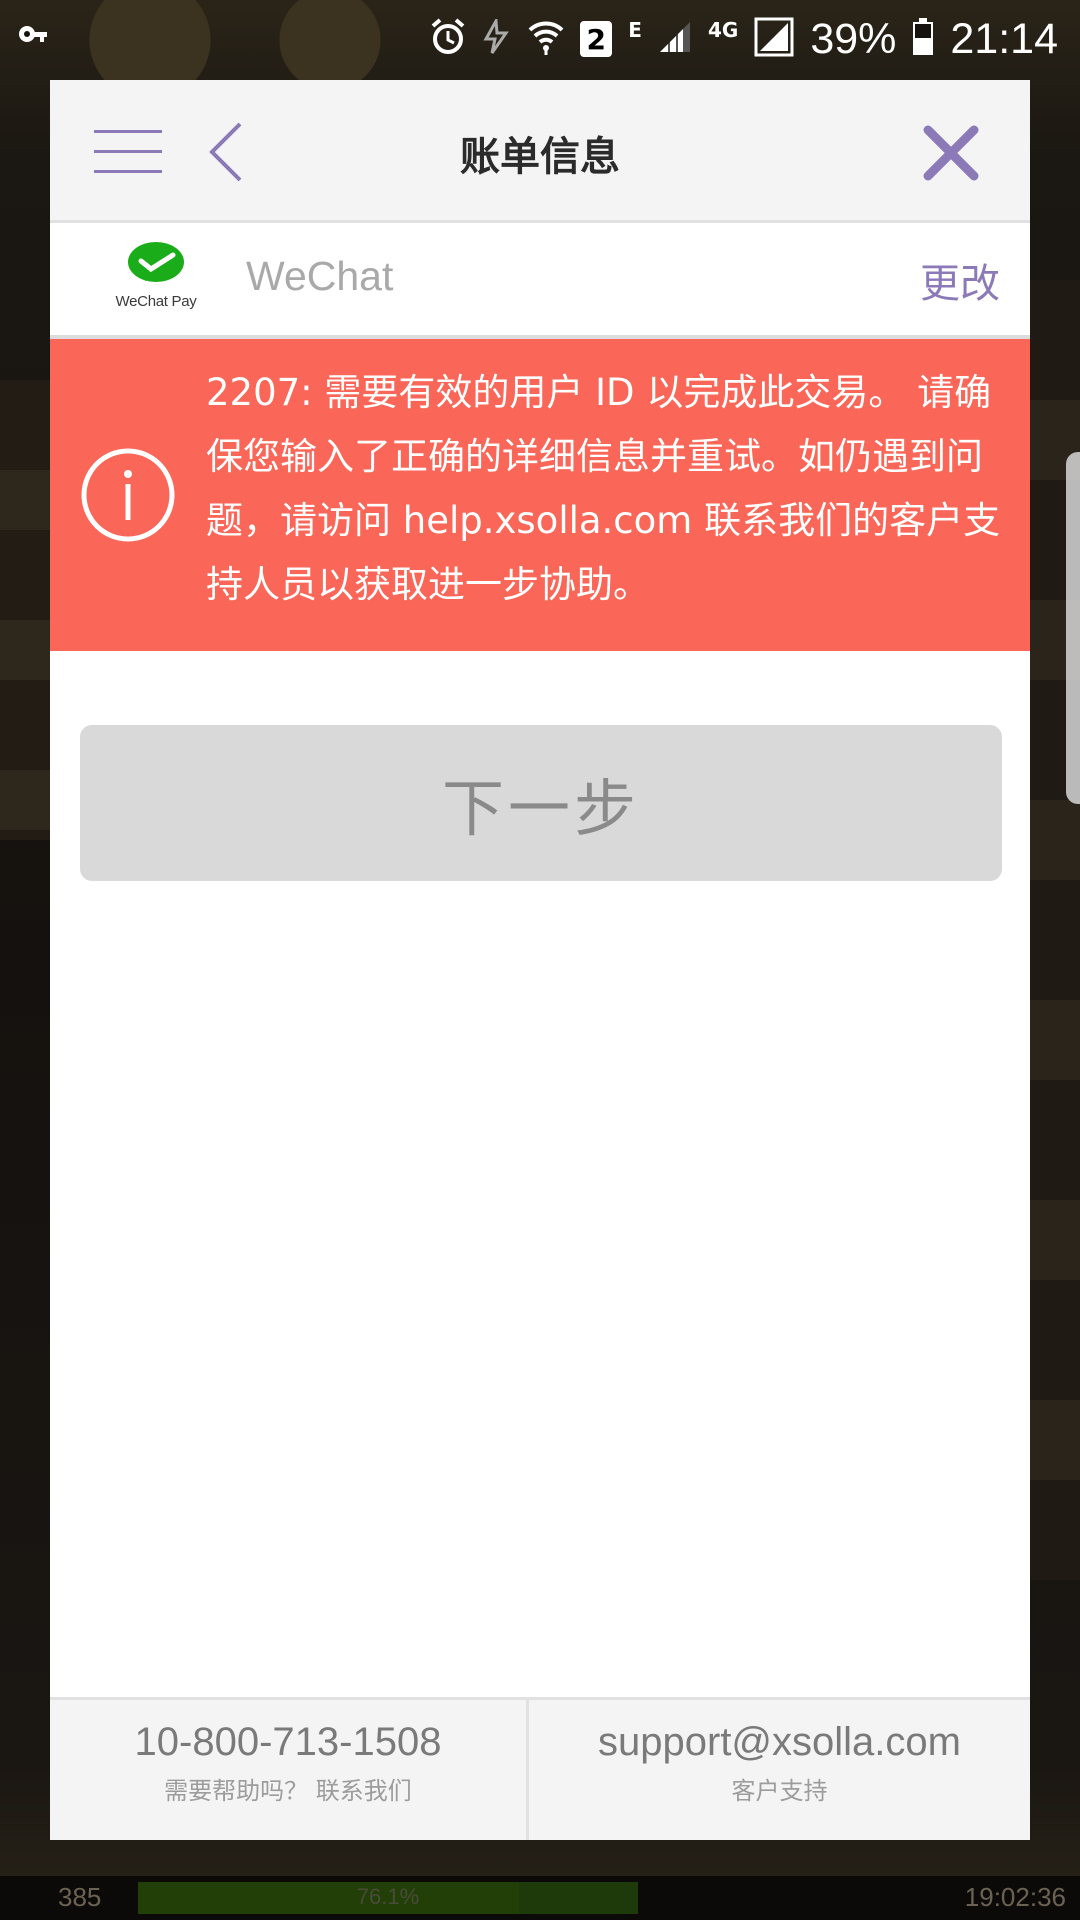 The height and width of the screenshot is (1920, 1080). I want to click on alarm-icon, so click(448, 39).